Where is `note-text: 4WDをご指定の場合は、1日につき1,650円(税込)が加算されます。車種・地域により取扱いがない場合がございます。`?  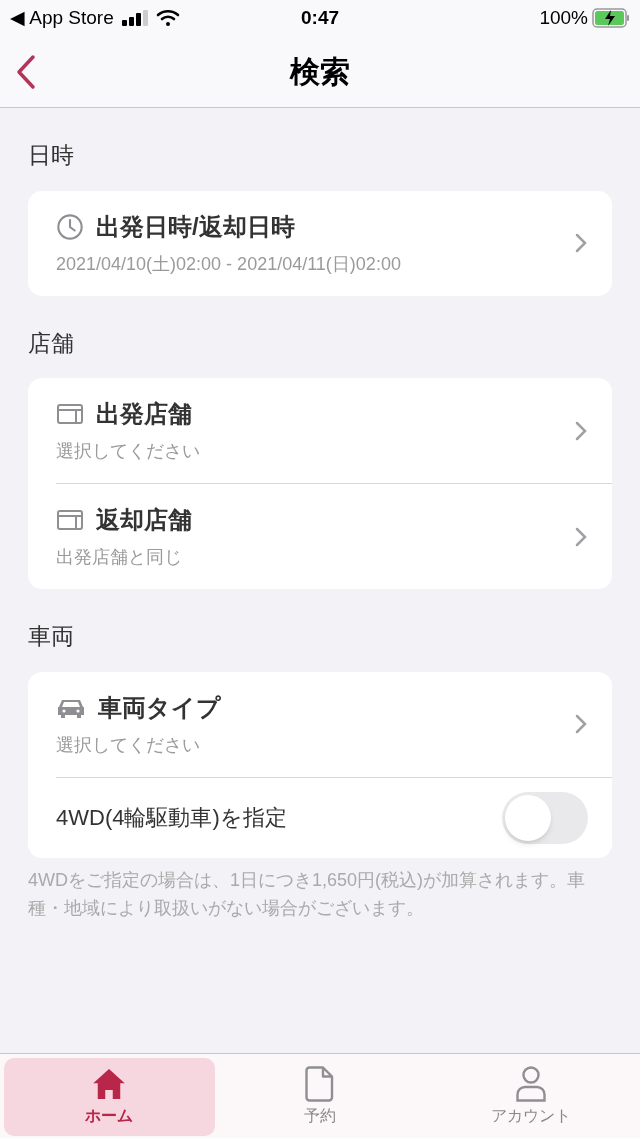
note-text: 4WDをご指定の場合は、1日につき1,650円(税込)が加算されます。車種・地域により取扱いがない場合がございます。 is located at coordinates (307, 894).